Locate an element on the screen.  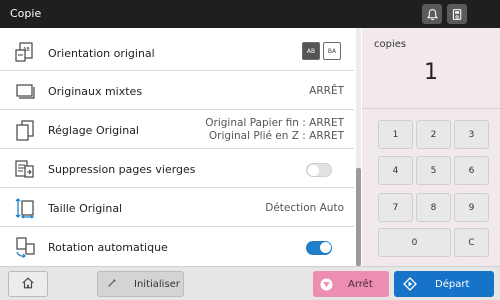
pages-icon is located at coordinates (25, 130).